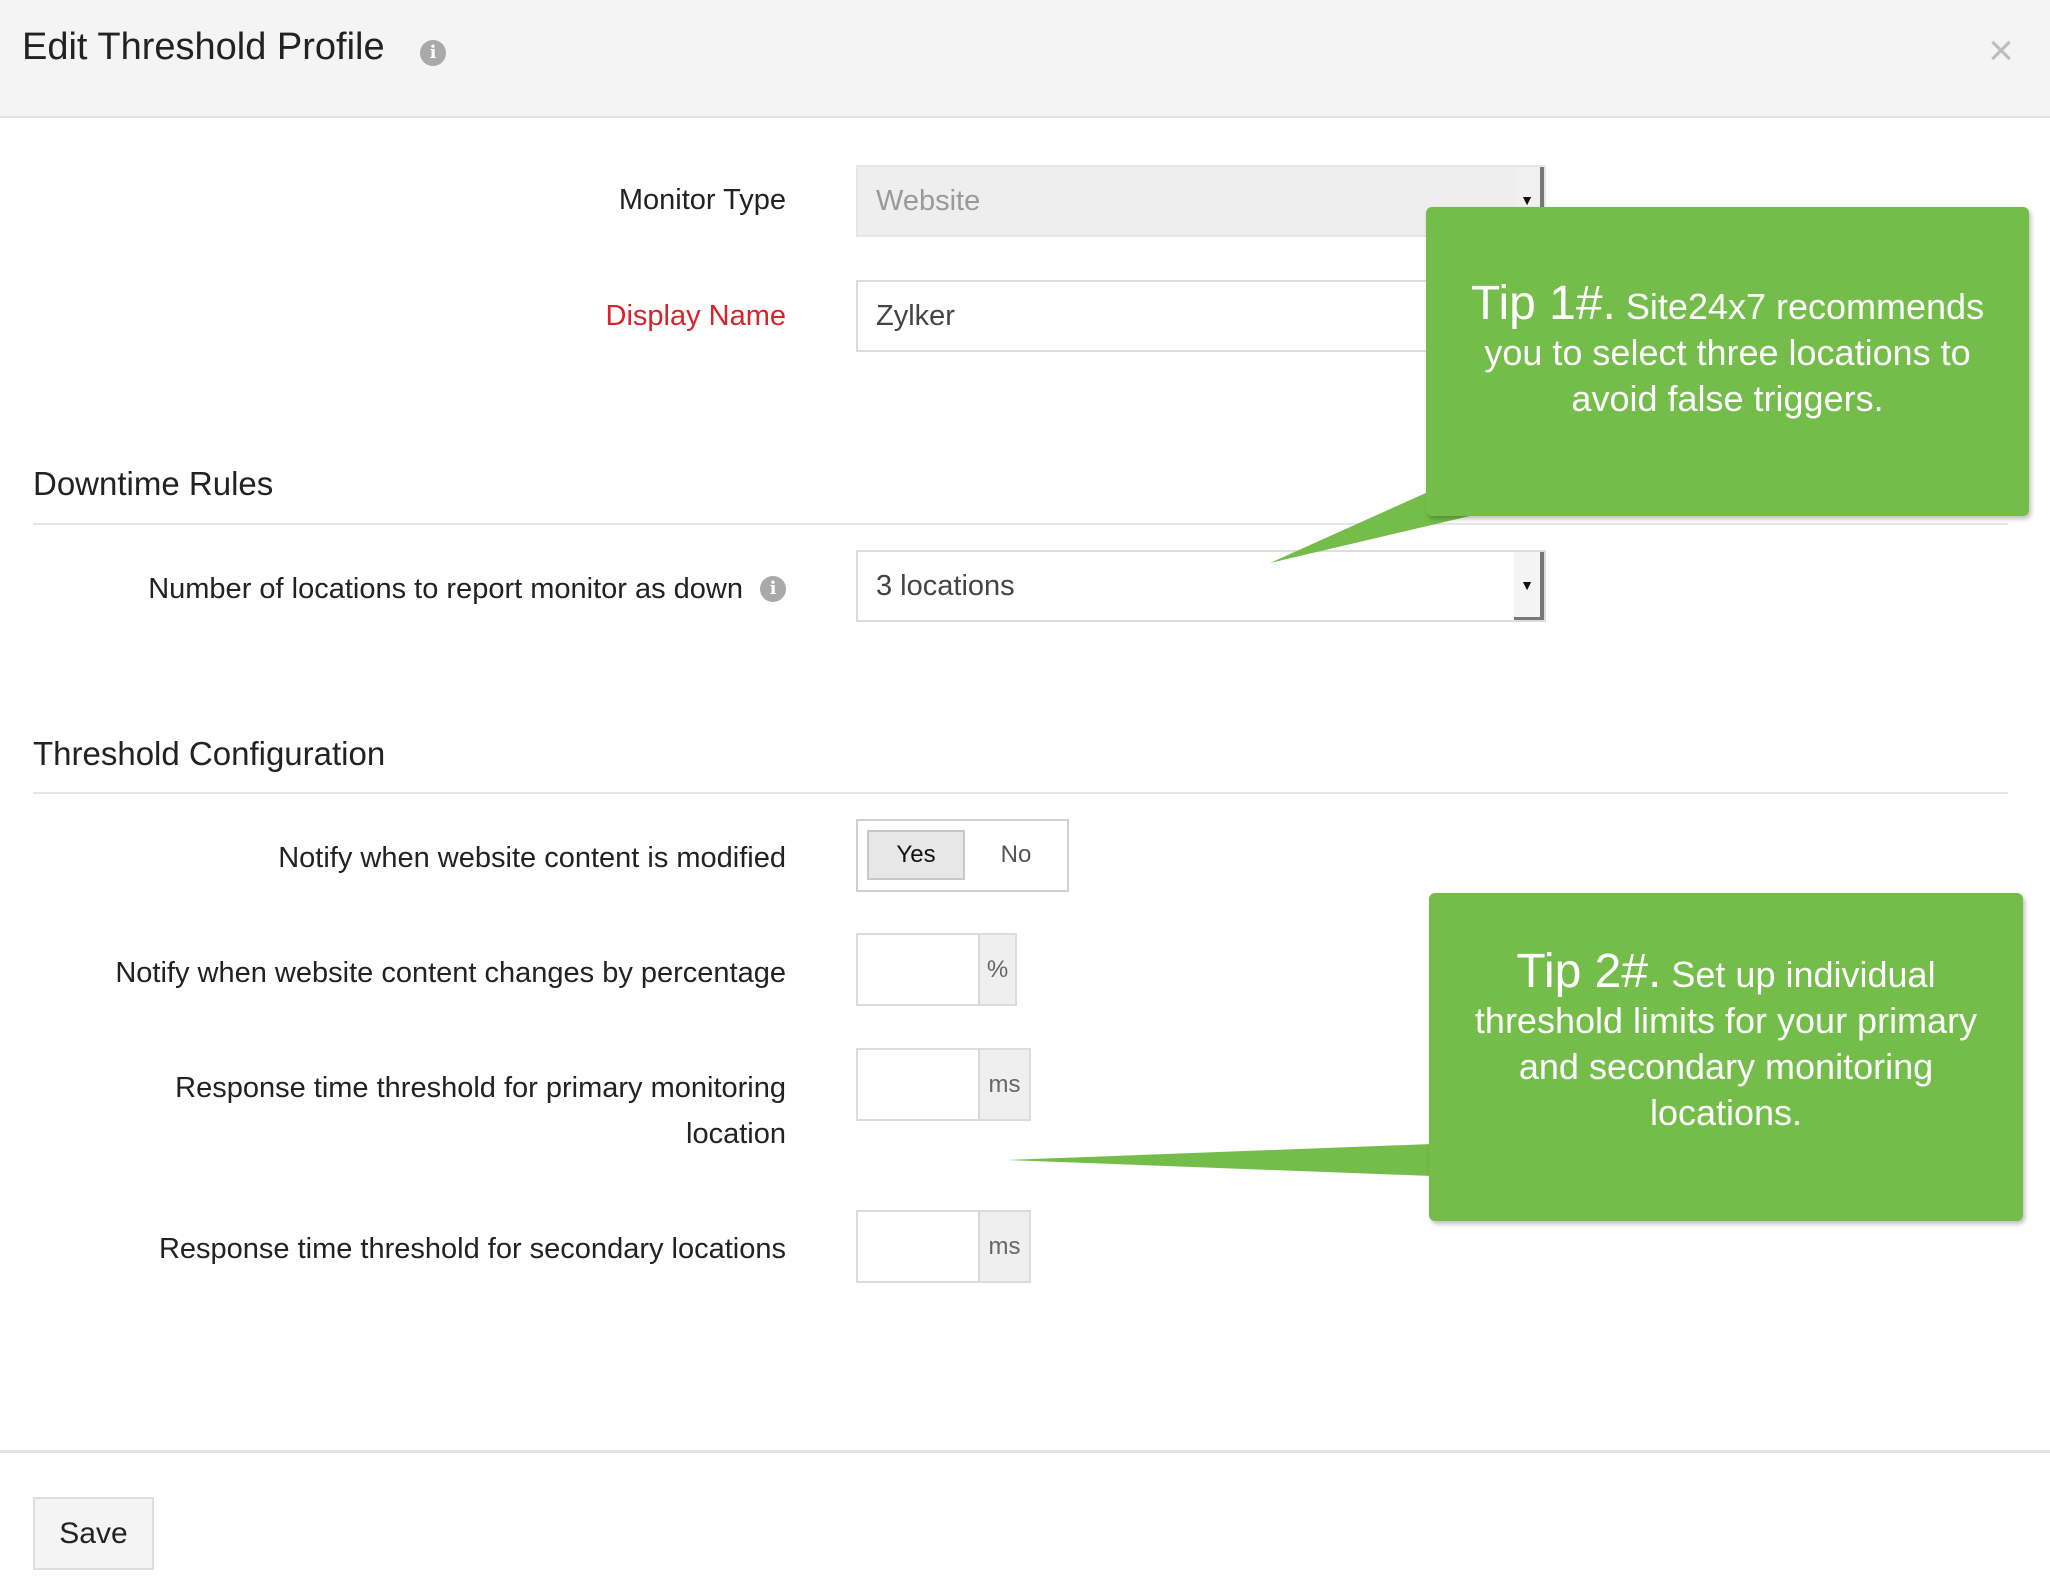 Image resolution: width=2050 pixels, height=1592 pixels. What do you see at coordinates (203, 47) in the screenshot?
I see `dialog-title: Edit Threshold Profile` at bounding box center [203, 47].